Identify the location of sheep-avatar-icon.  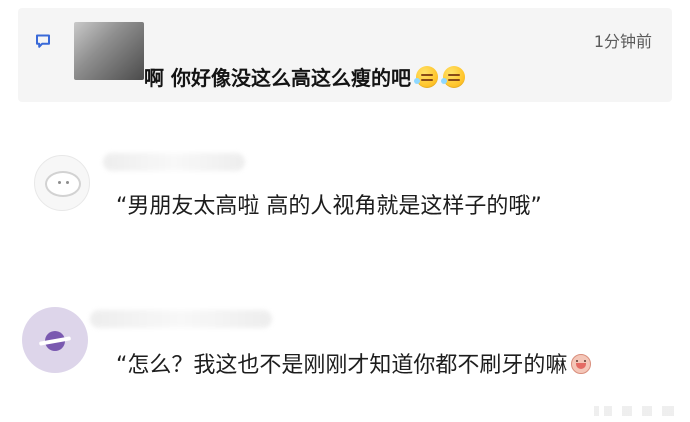
(62, 183).